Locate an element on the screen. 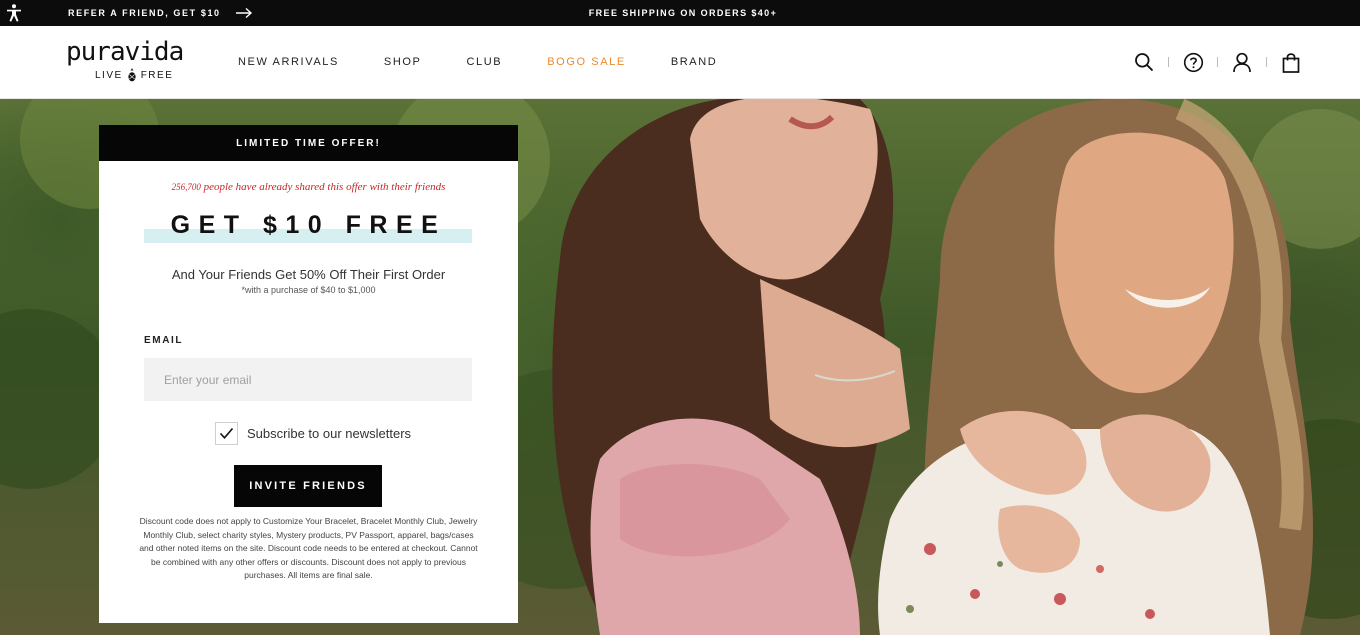 The image size is (1360, 635). bag-icon is located at coordinates (1291, 62).